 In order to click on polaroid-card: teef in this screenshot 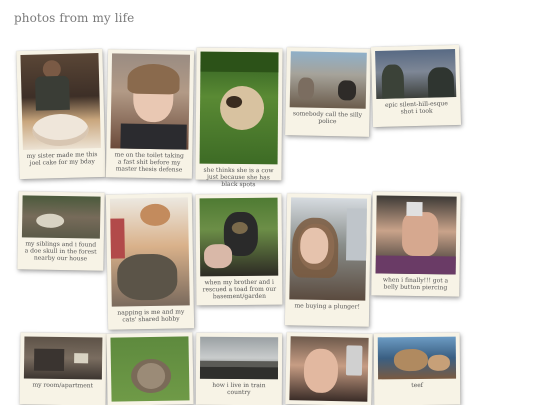, I will do `click(417, 368)`.